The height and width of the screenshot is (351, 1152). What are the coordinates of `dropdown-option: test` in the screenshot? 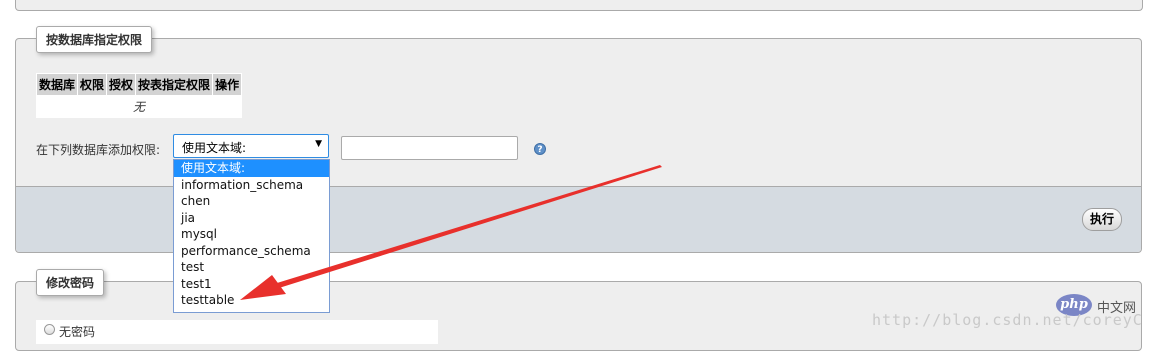 It's located at (251, 267).